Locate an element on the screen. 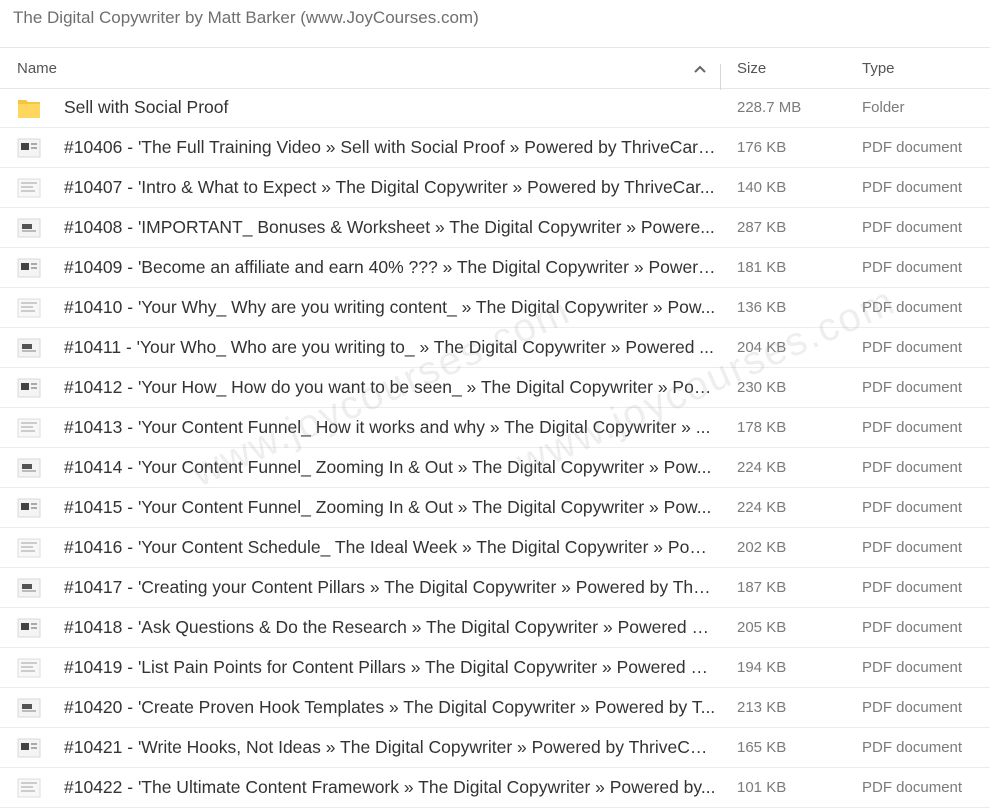 Image resolution: width=990 pixels, height=808 pixels. file-size: 176 KB is located at coordinates (762, 147).